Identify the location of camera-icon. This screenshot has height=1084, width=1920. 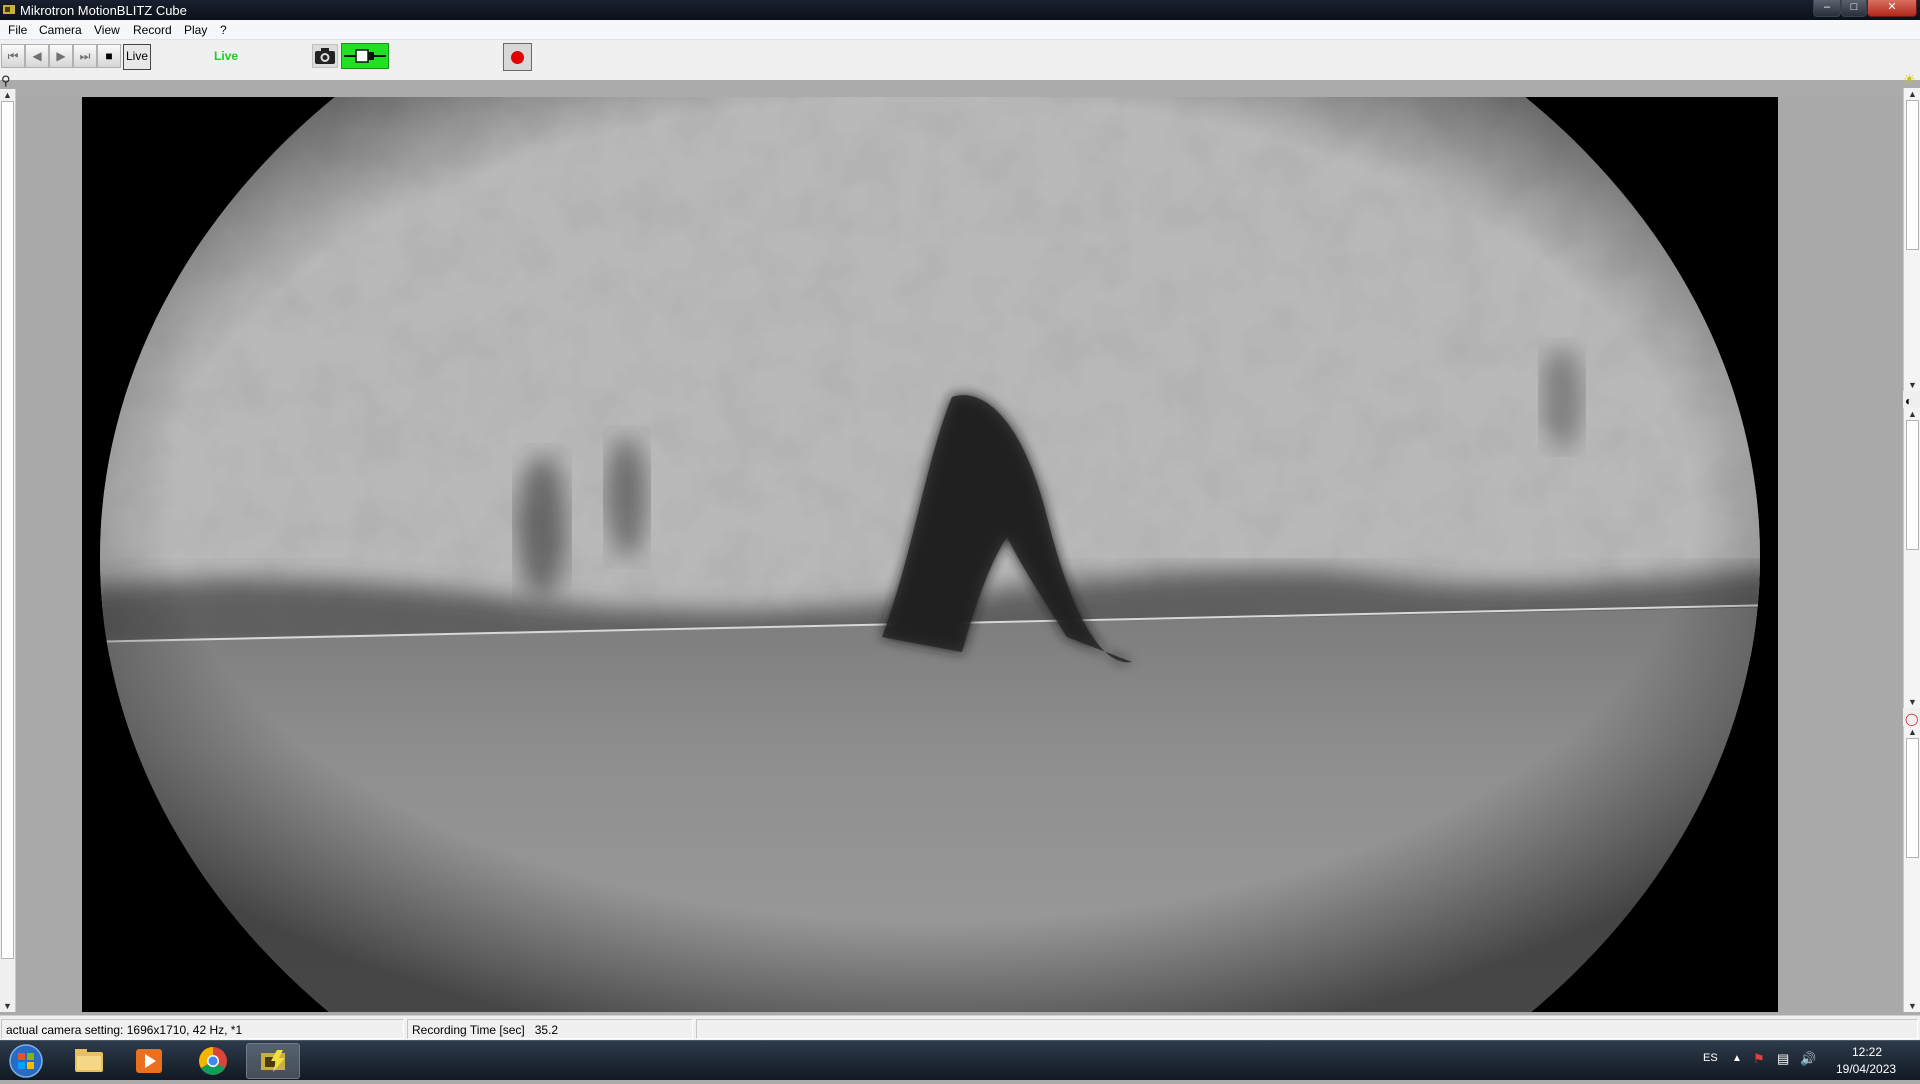
(325, 56).